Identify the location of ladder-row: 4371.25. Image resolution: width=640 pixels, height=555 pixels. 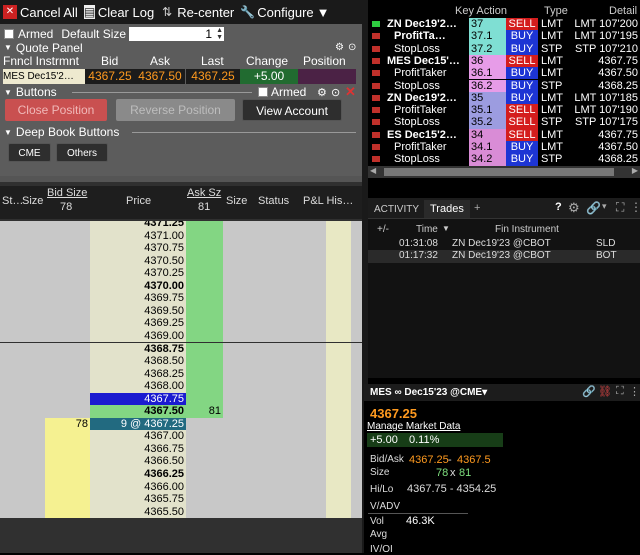
(181, 225).